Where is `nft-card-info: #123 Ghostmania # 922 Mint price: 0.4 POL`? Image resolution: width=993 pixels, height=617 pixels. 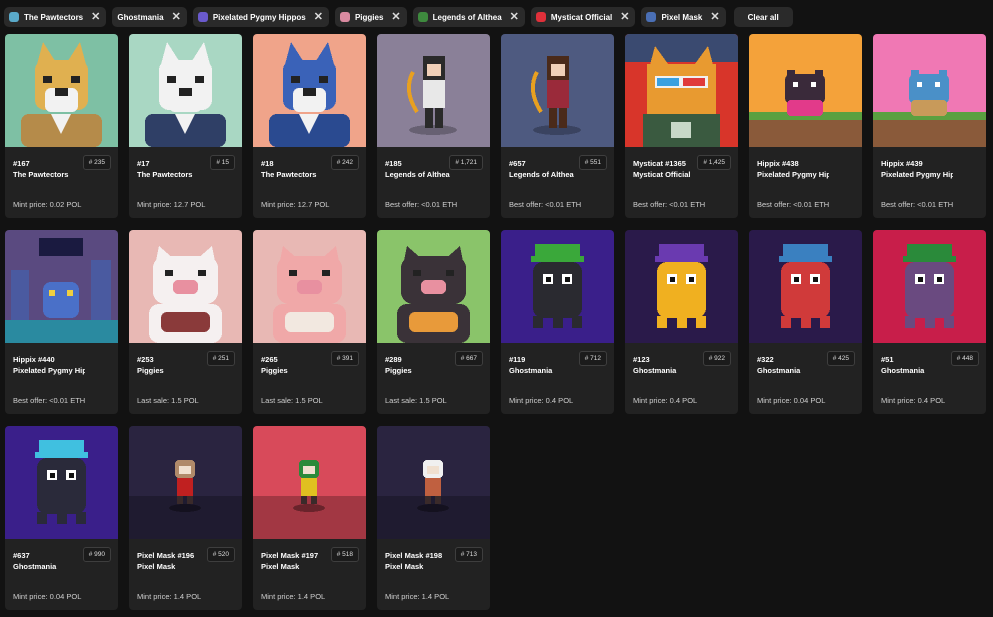
nft-card-info: #123 Ghostmania # 922 Mint price: 0.4 POL is located at coordinates (681, 378).